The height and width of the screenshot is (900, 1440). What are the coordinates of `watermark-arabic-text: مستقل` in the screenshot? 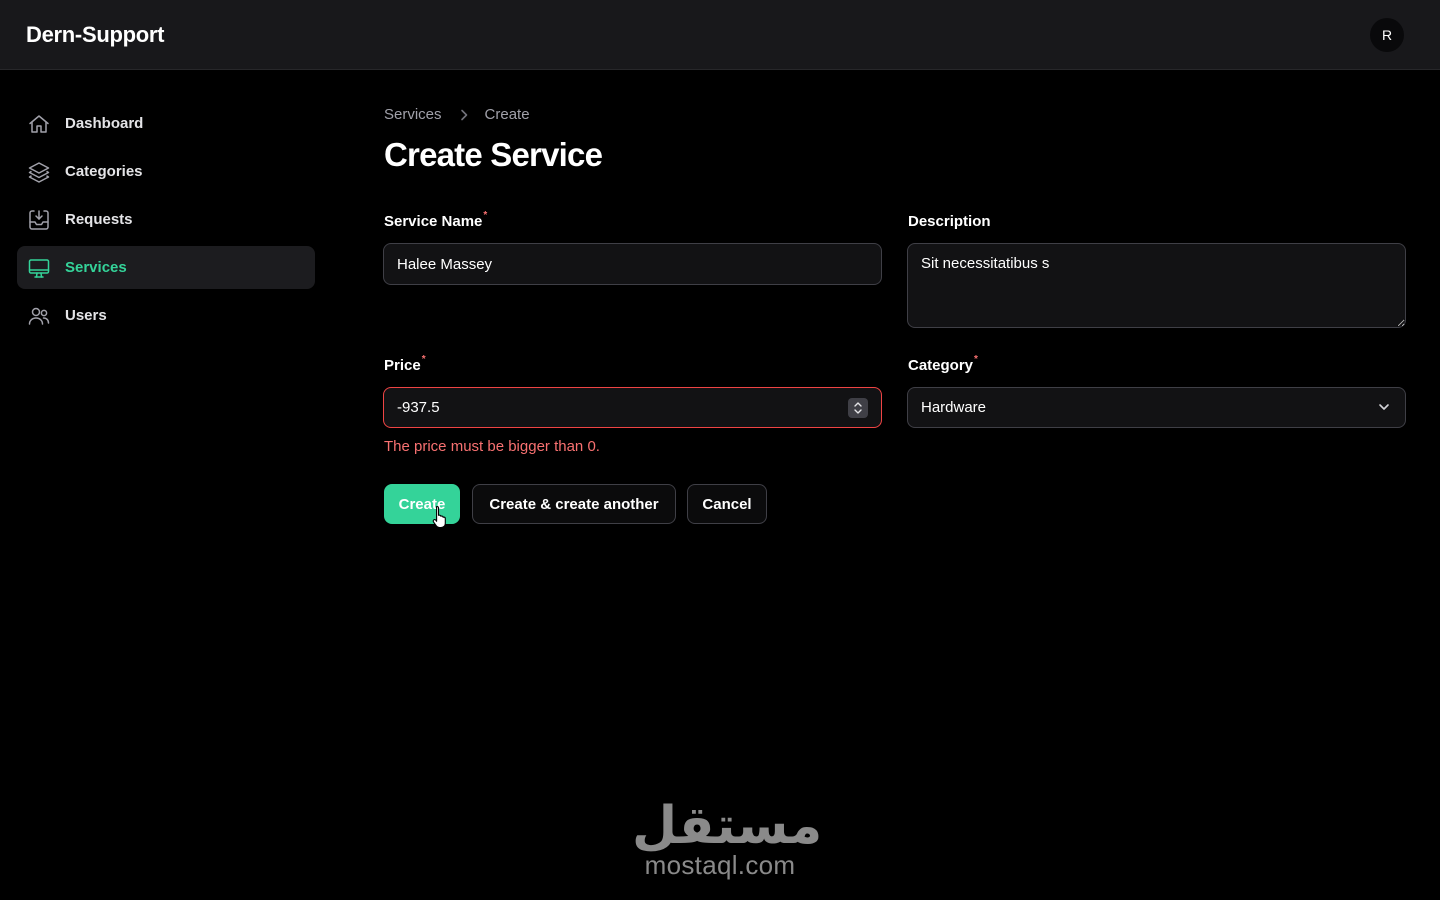 It's located at (727, 826).